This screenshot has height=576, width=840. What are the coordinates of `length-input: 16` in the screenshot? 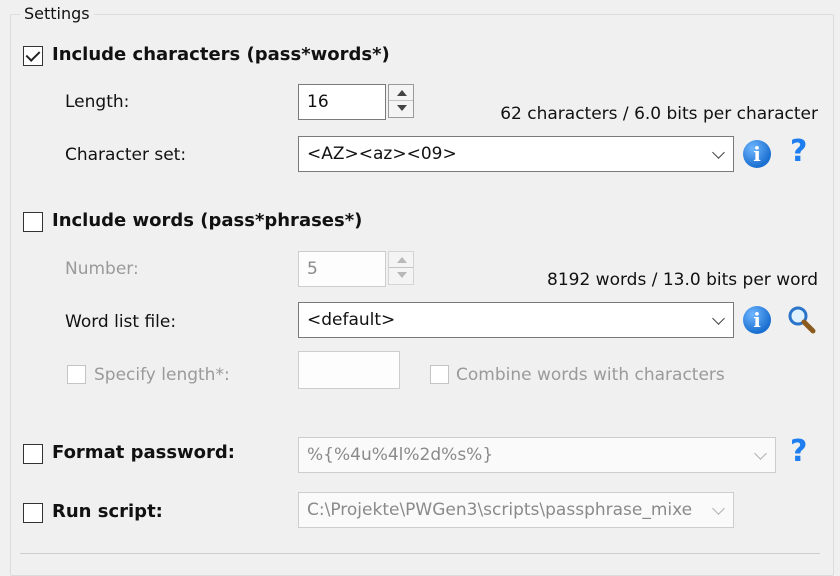 It's located at (342, 102).